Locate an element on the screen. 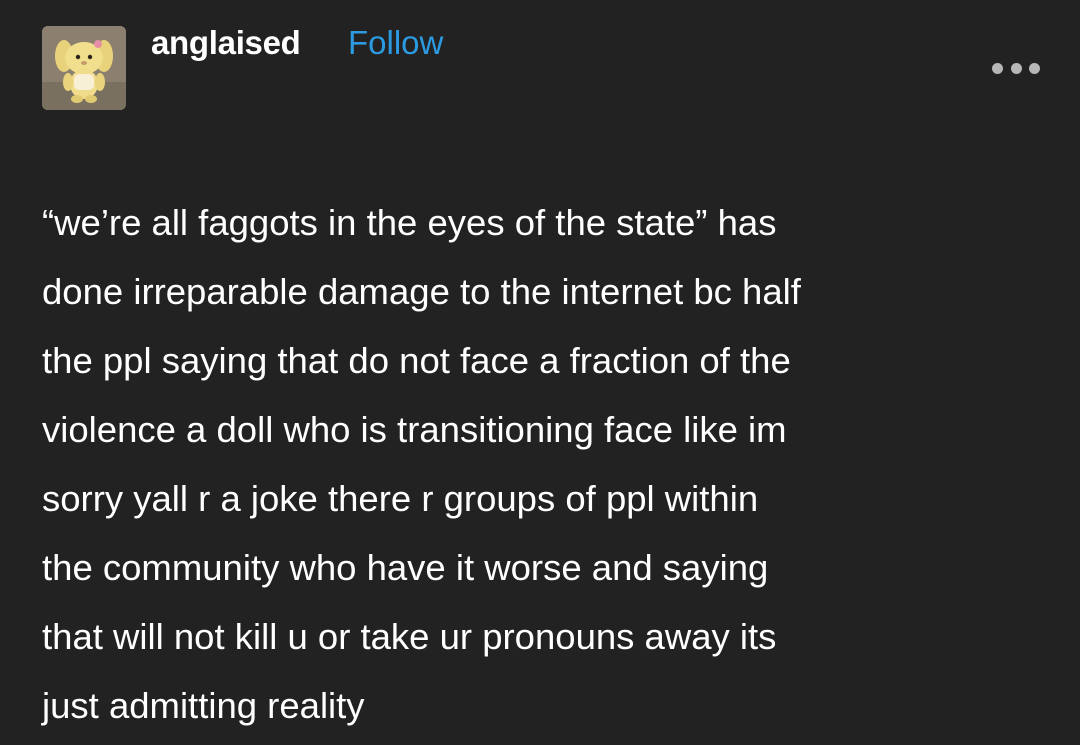 The image size is (1080, 745). plush-doll-avatar-icon is located at coordinates (84, 68).